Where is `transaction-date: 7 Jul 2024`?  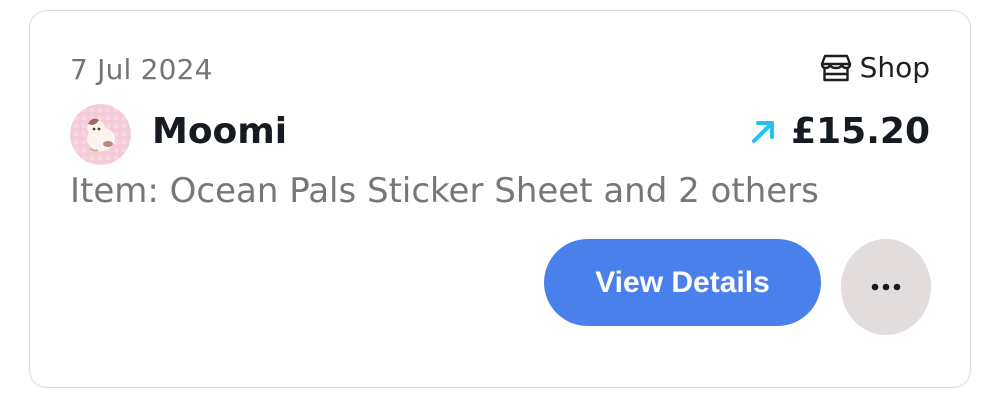
transaction-date: 7 Jul 2024 is located at coordinates (141, 69).